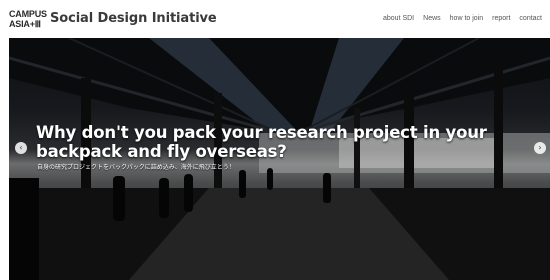 The height and width of the screenshot is (280, 550). I want to click on slider-next-button: ›, so click(540, 148).